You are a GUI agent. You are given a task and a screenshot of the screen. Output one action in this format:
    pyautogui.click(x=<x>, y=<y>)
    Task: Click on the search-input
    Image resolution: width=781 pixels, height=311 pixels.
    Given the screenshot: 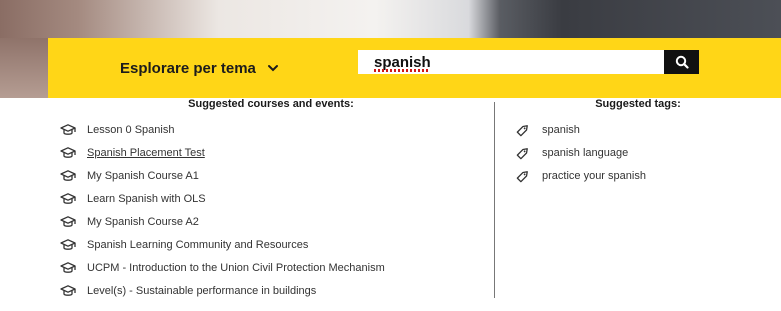 What is the action you would take?
    pyautogui.click(x=511, y=62)
    